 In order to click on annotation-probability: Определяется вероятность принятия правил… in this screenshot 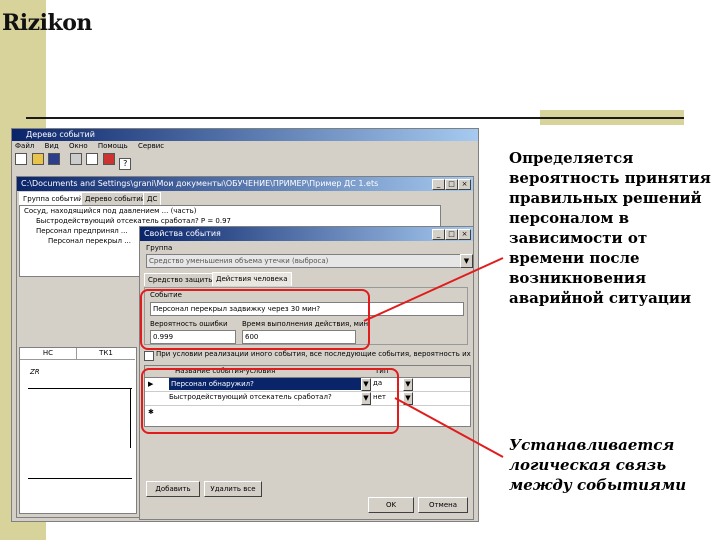, I will do `click(610, 228)`.